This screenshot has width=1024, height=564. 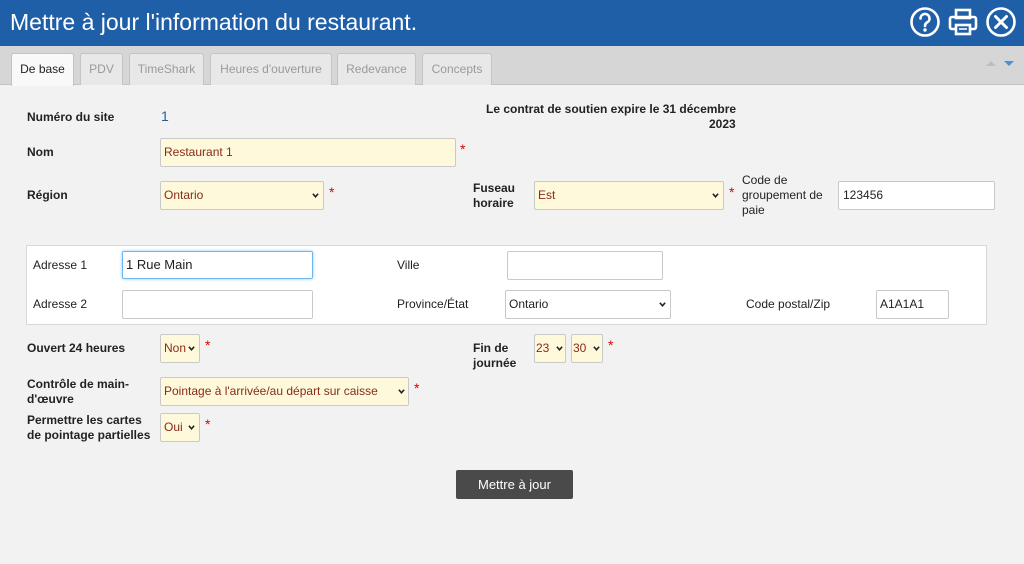 I want to click on endofday-label-line1: Fin de, so click(x=491, y=348).